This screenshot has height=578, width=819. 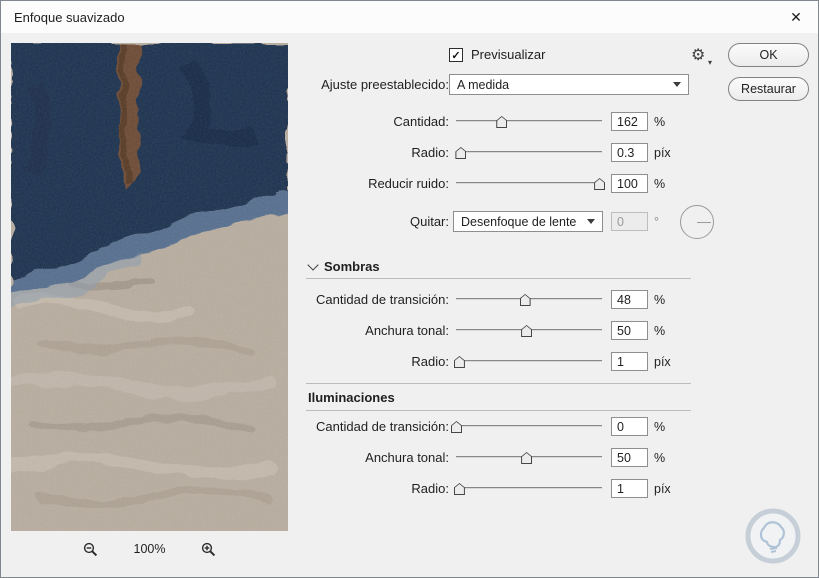 What do you see at coordinates (710, 62) in the screenshot?
I see `gear-menu-caret-icon: ▾` at bounding box center [710, 62].